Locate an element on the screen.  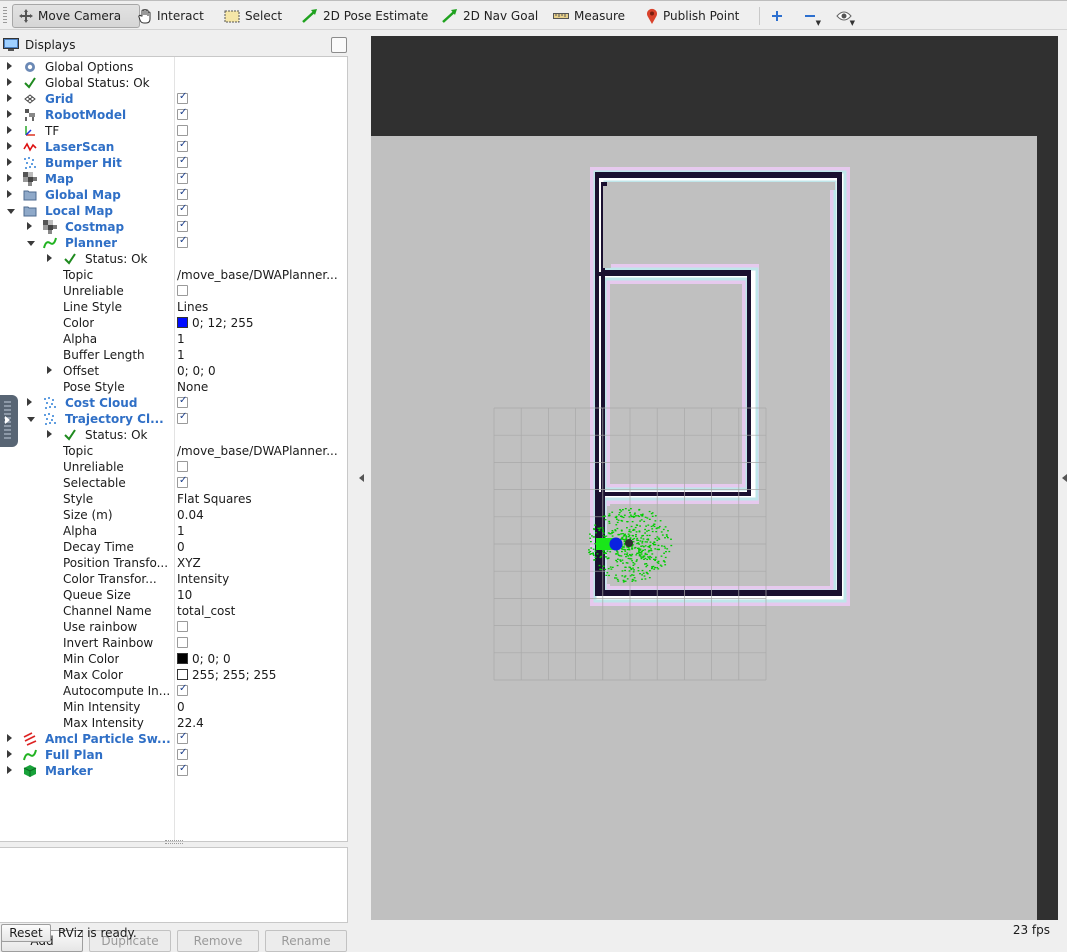
tree-row: Max Intensity 22.4 is located at coordinates (173, 723).